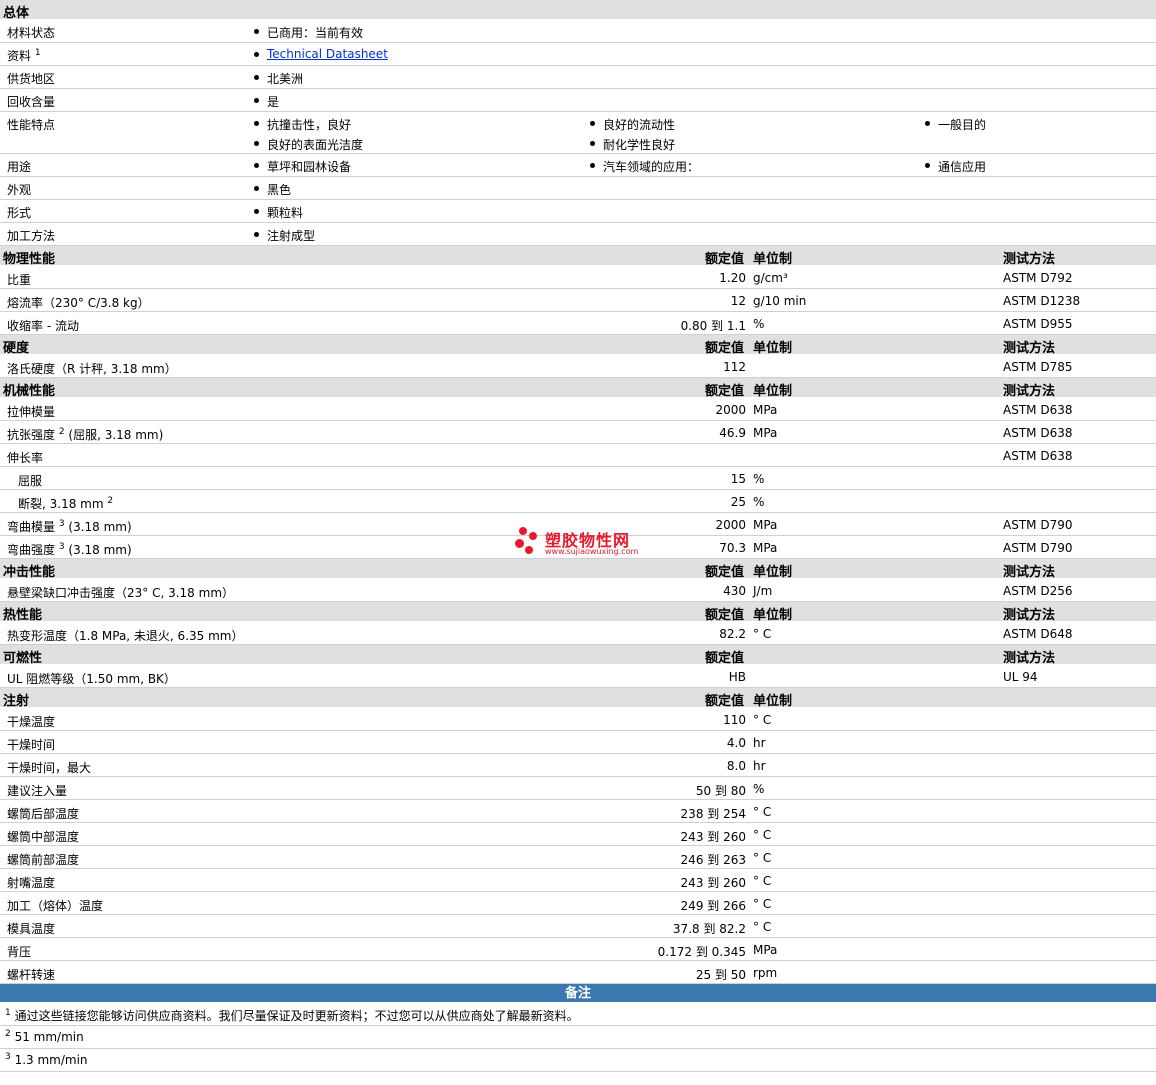 The image size is (1156, 1085). What do you see at coordinates (632, 124) in the screenshot?
I see `bullet-item: 良好的流动性` at bounding box center [632, 124].